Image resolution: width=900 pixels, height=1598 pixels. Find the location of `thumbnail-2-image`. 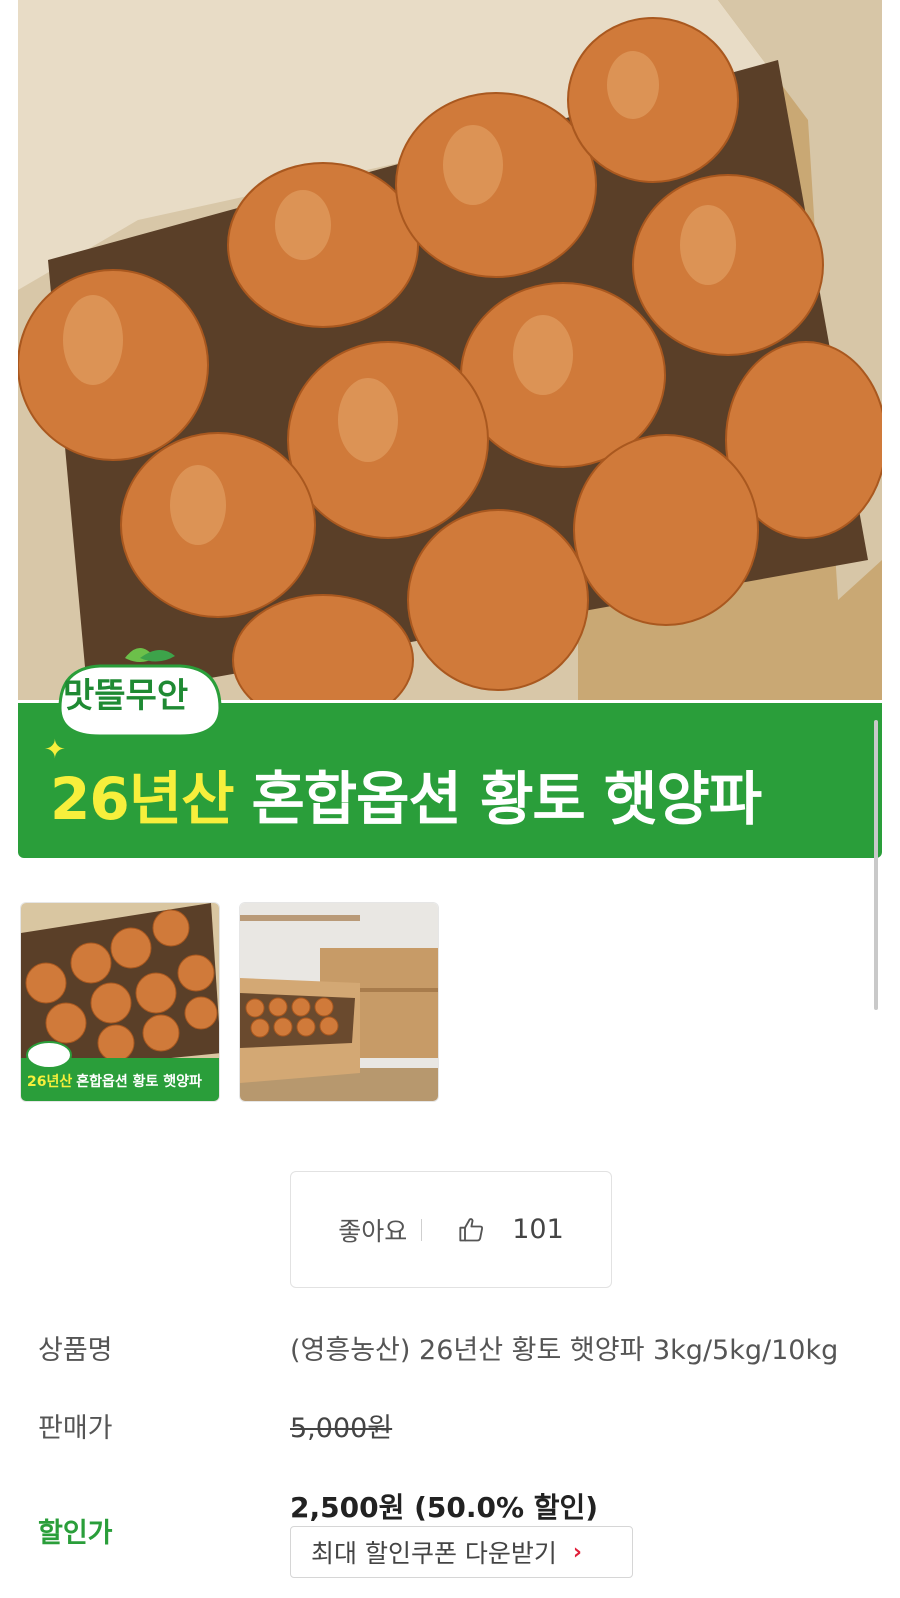

thumbnail-2-image is located at coordinates (339, 1002).